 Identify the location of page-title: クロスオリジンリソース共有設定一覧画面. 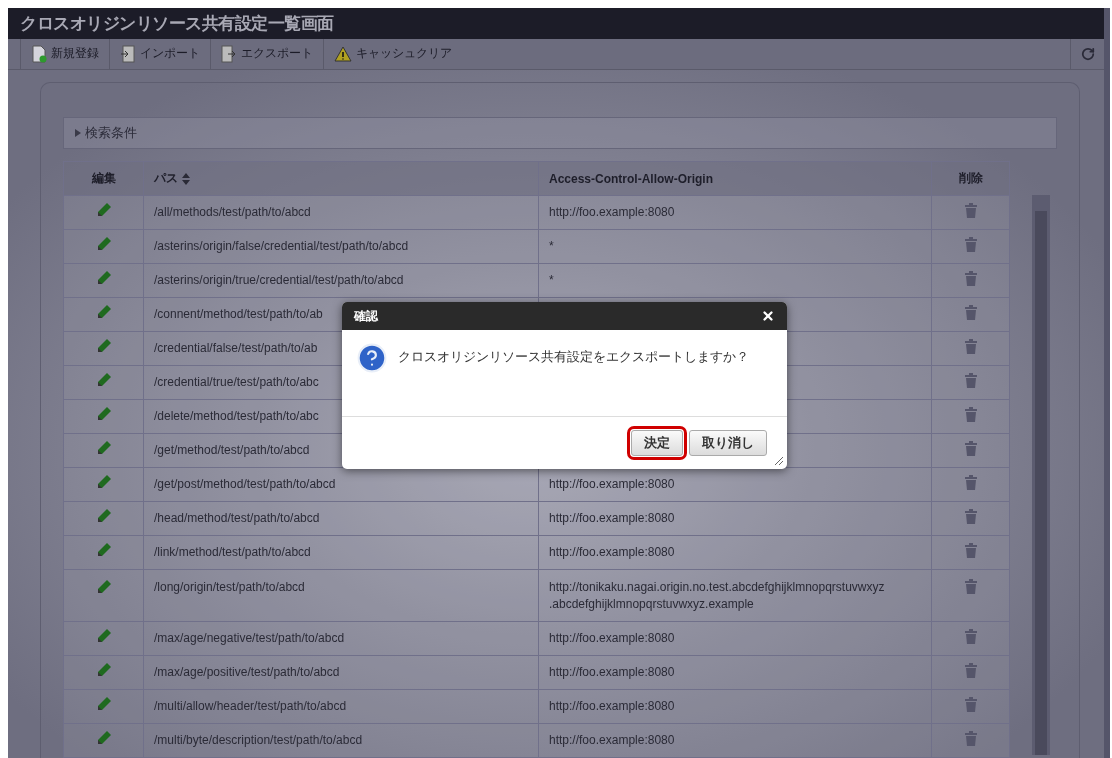
(177, 23).